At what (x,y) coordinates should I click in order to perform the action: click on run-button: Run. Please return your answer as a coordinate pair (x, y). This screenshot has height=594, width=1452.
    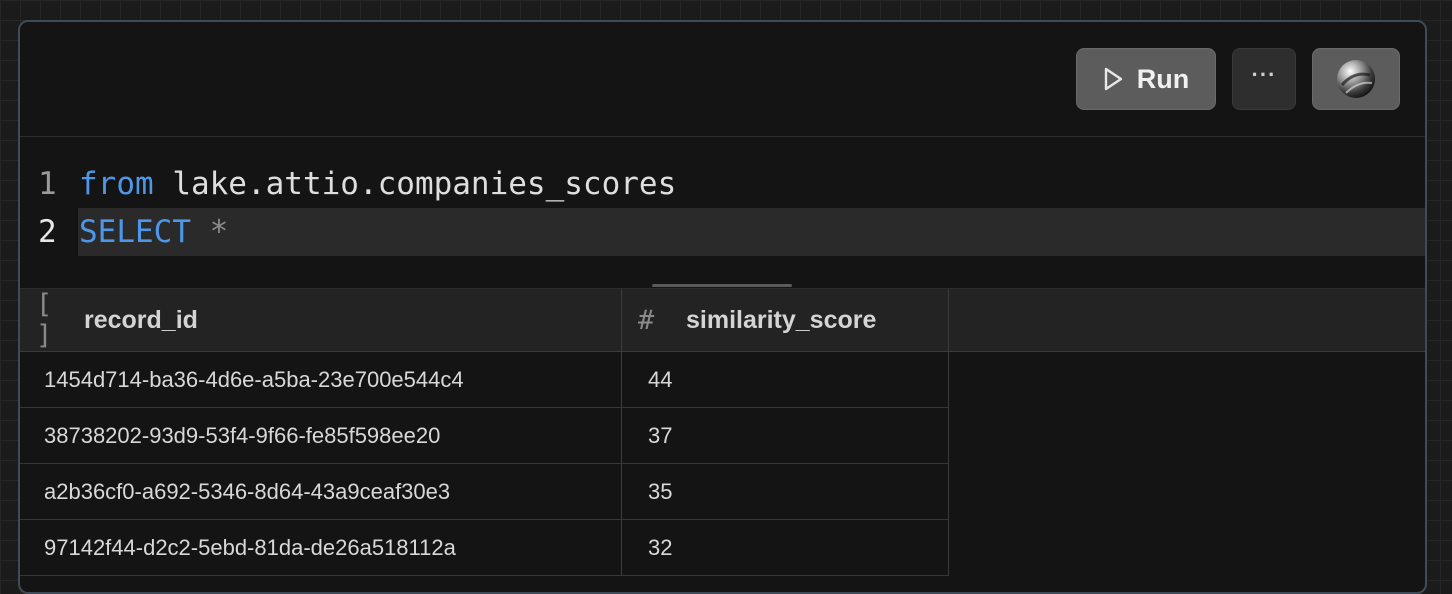
    Looking at the image, I should click on (1146, 79).